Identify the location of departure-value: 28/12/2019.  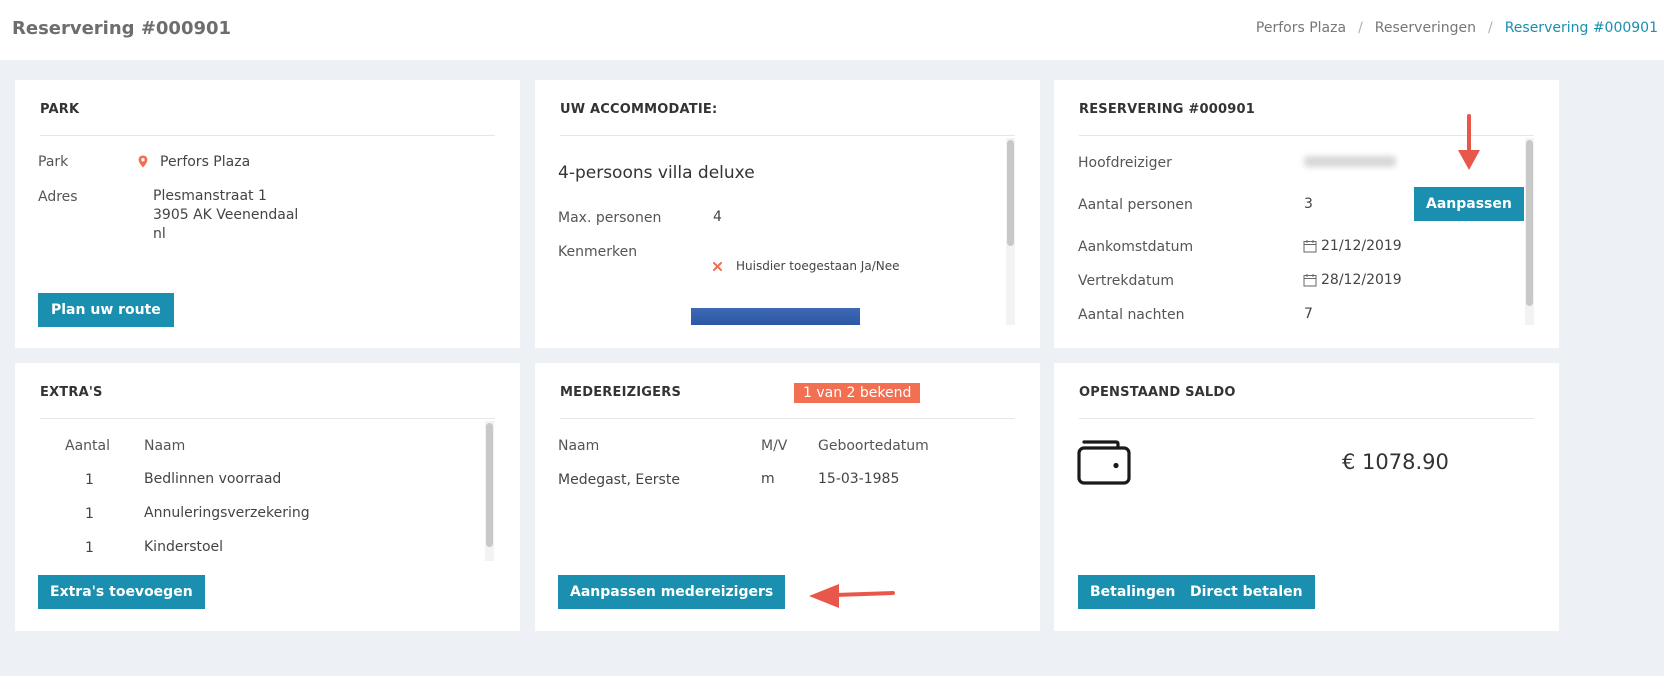
(1361, 280).